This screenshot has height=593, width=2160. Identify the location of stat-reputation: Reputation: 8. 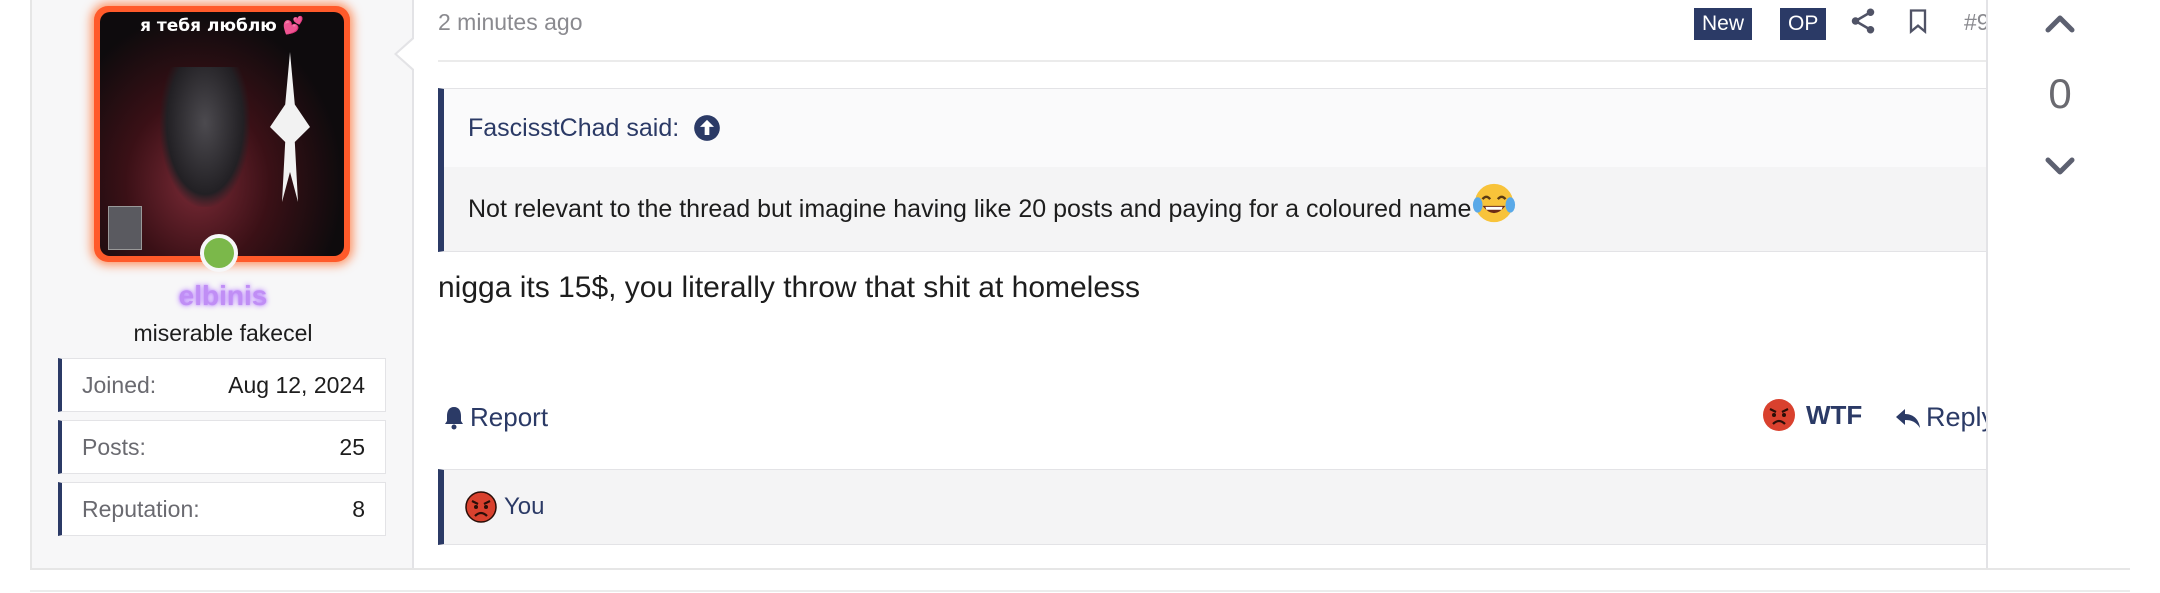
(222, 509).